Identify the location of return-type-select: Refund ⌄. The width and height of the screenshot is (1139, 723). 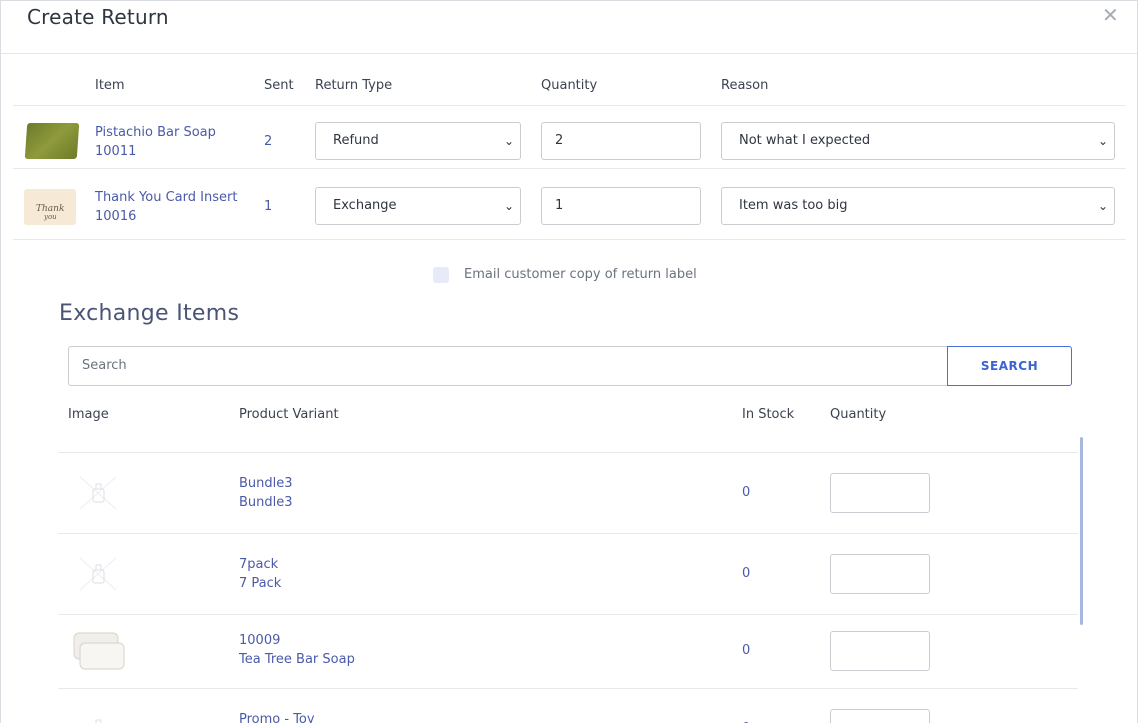
(418, 141).